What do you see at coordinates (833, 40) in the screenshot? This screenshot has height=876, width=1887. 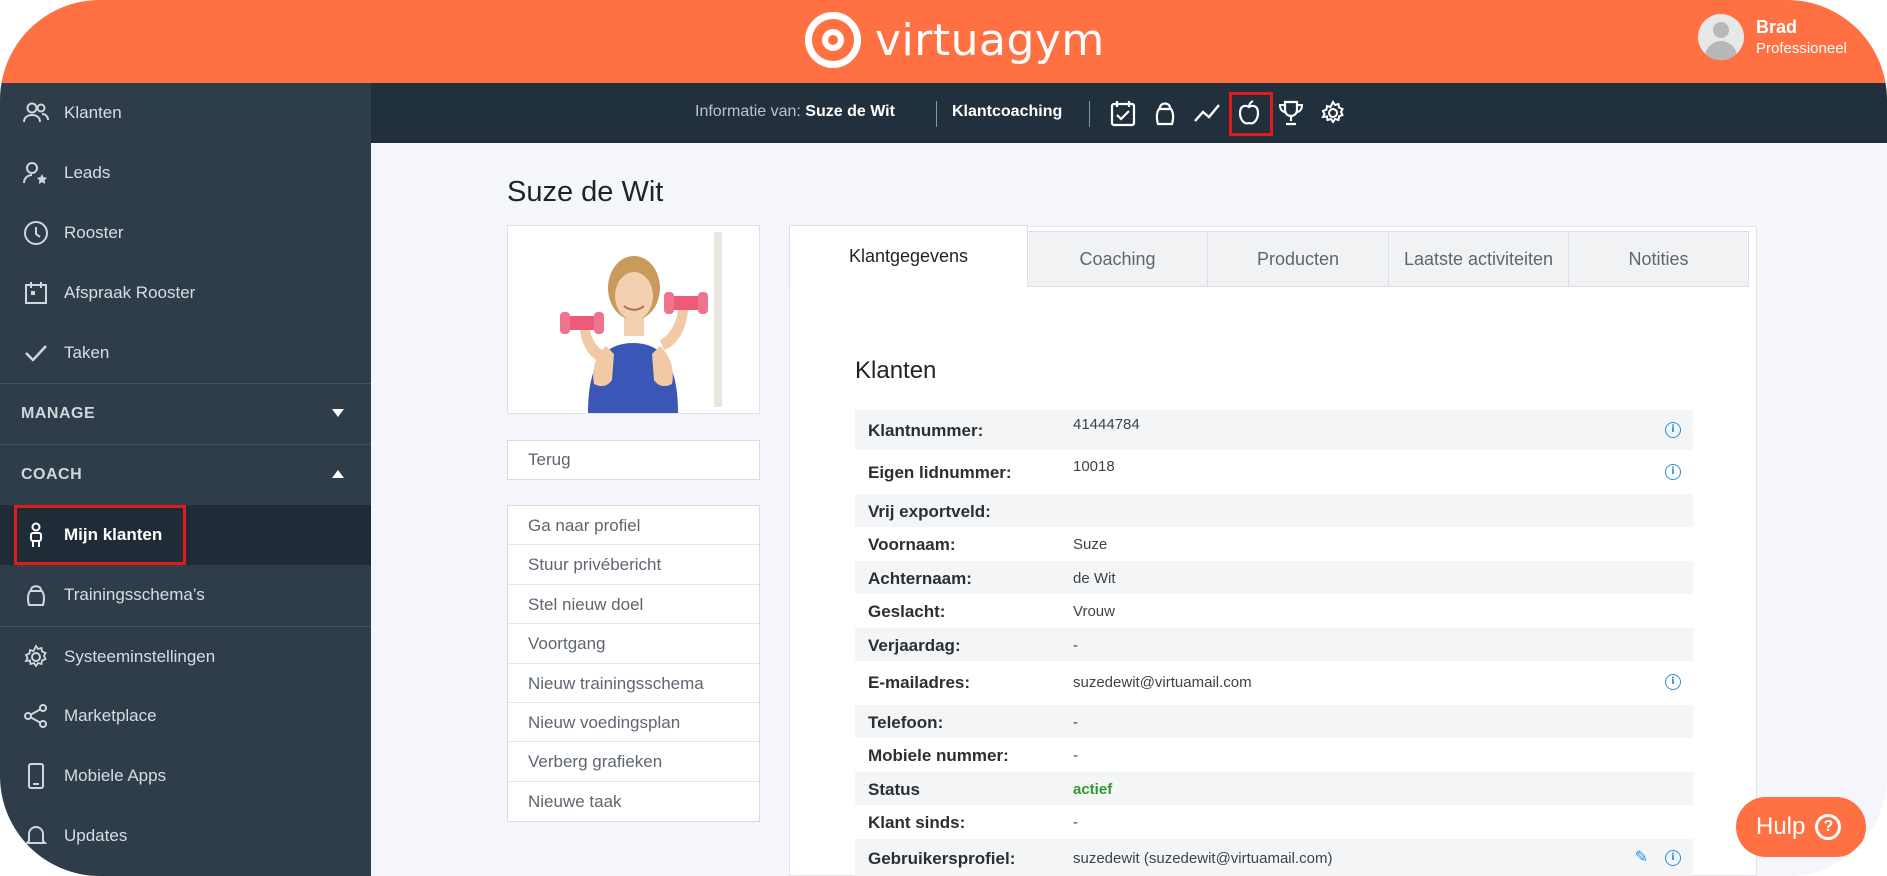 I see `logo-icon` at bounding box center [833, 40].